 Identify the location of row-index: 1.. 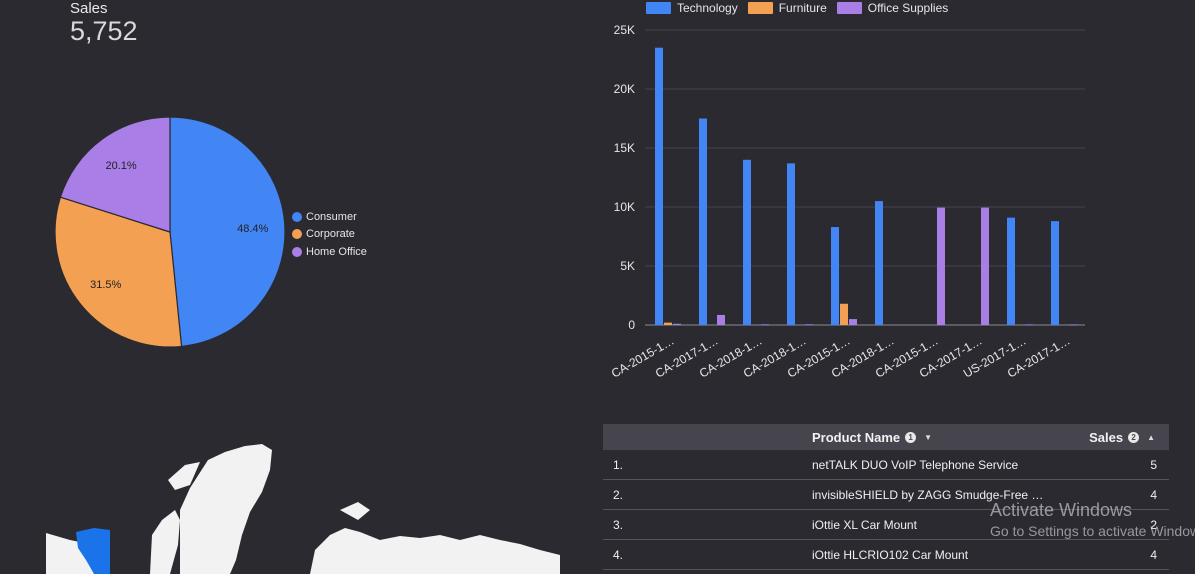
(618, 465).